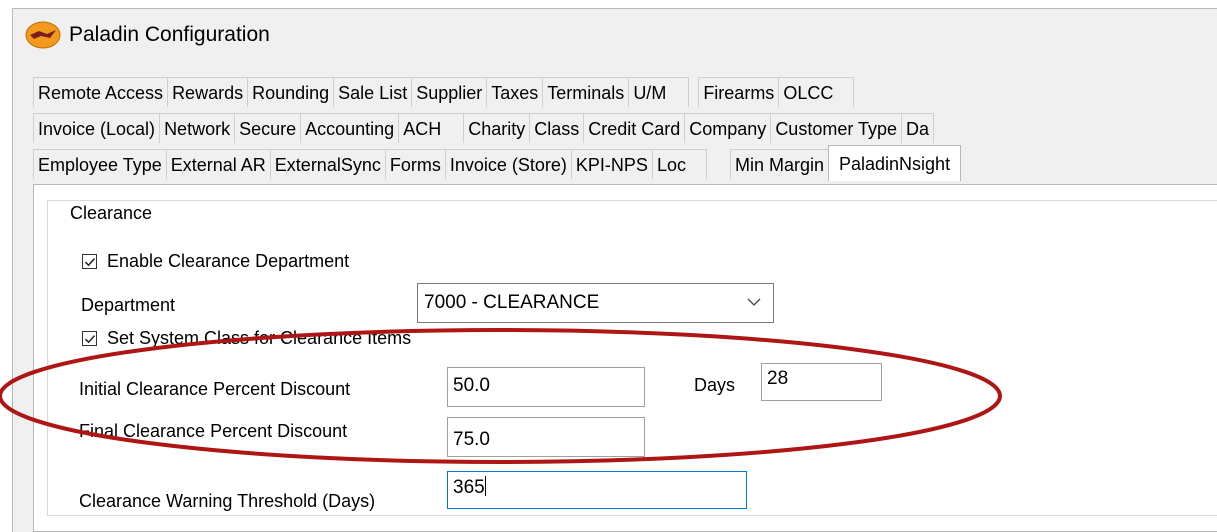 The image size is (1217, 532). What do you see at coordinates (821, 382) in the screenshot?
I see `days-input: 28` at bounding box center [821, 382].